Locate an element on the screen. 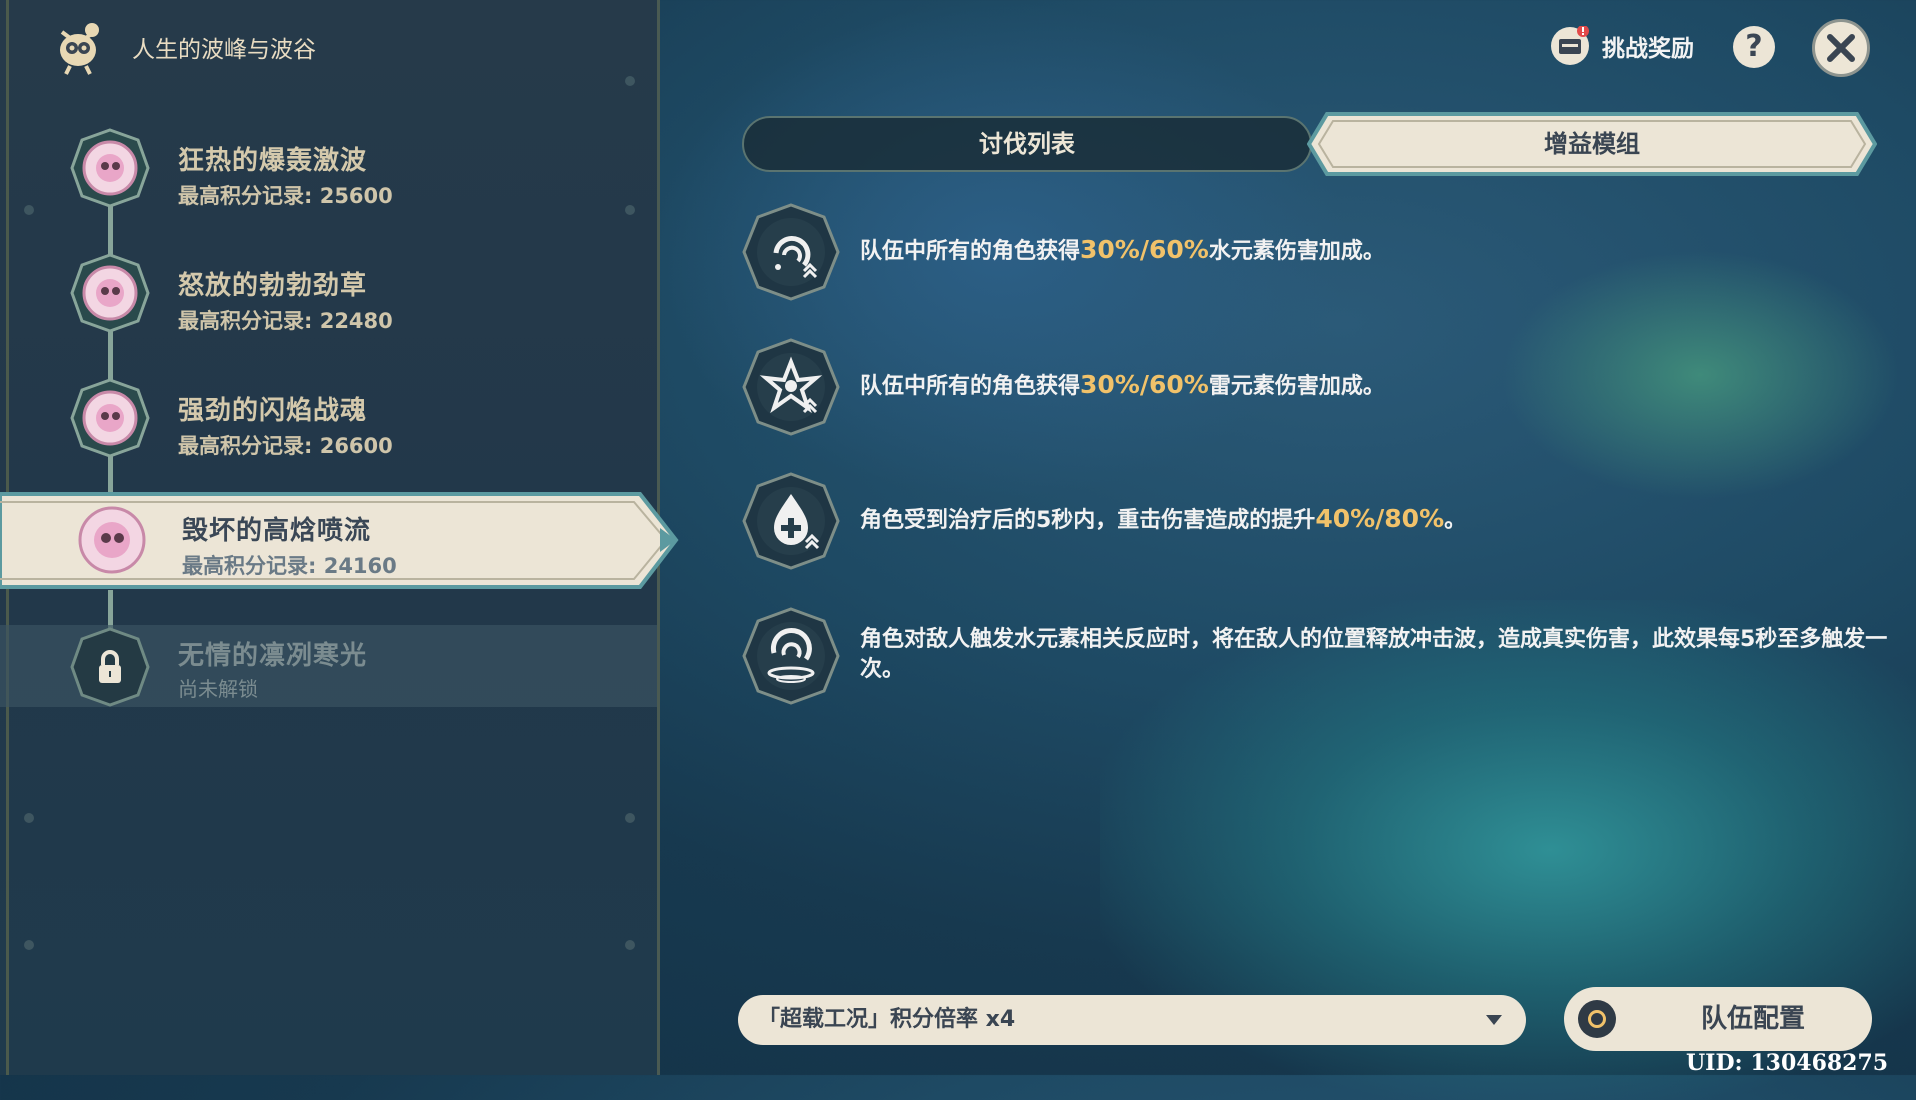  stage-score: 最高积分记录: 25600 is located at coordinates (285, 196).